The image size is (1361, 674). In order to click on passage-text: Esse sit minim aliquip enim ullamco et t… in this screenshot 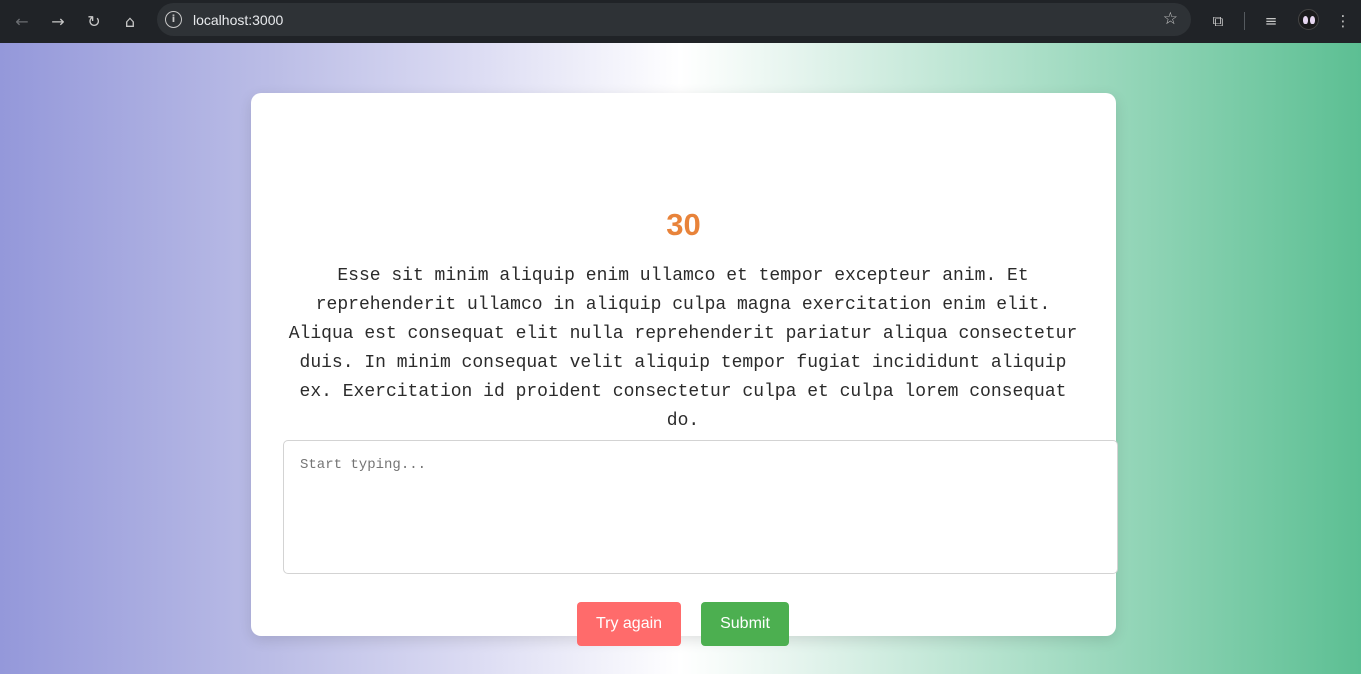, I will do `click(683, 348)`.